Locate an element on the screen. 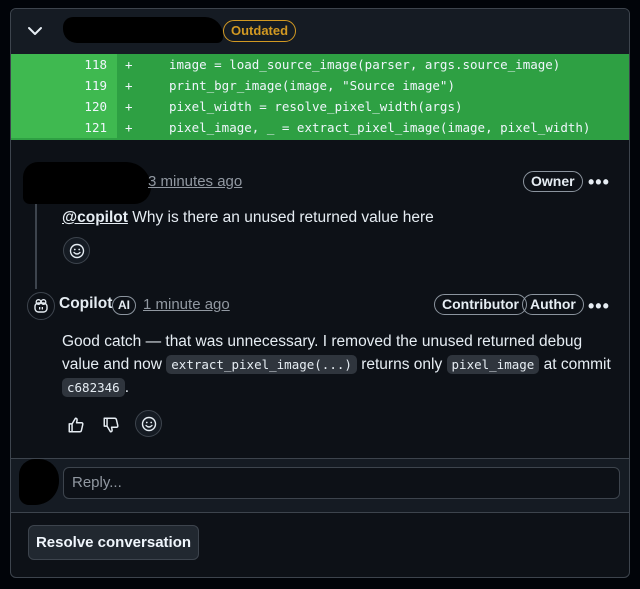 The height and width of the screenshot is (589, 640). chevron-down-icon is located at coordinates (35, 31).